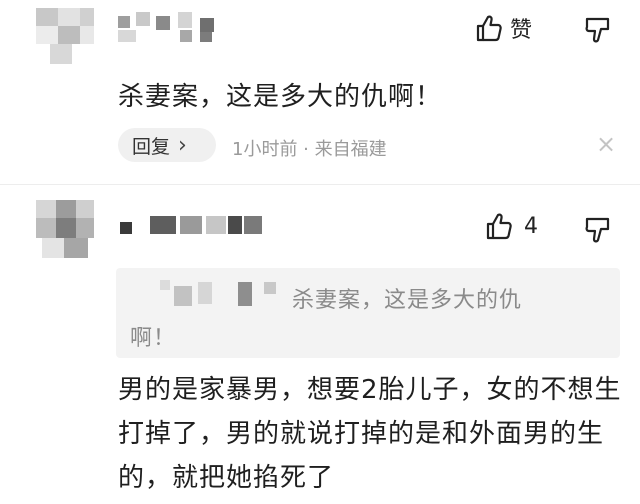 Image resolution: width=640 pixels, height=504 pixels. Describe the element at coordinates (151, 146) in the screenshot. I see `reply-label: 回复` at that location.